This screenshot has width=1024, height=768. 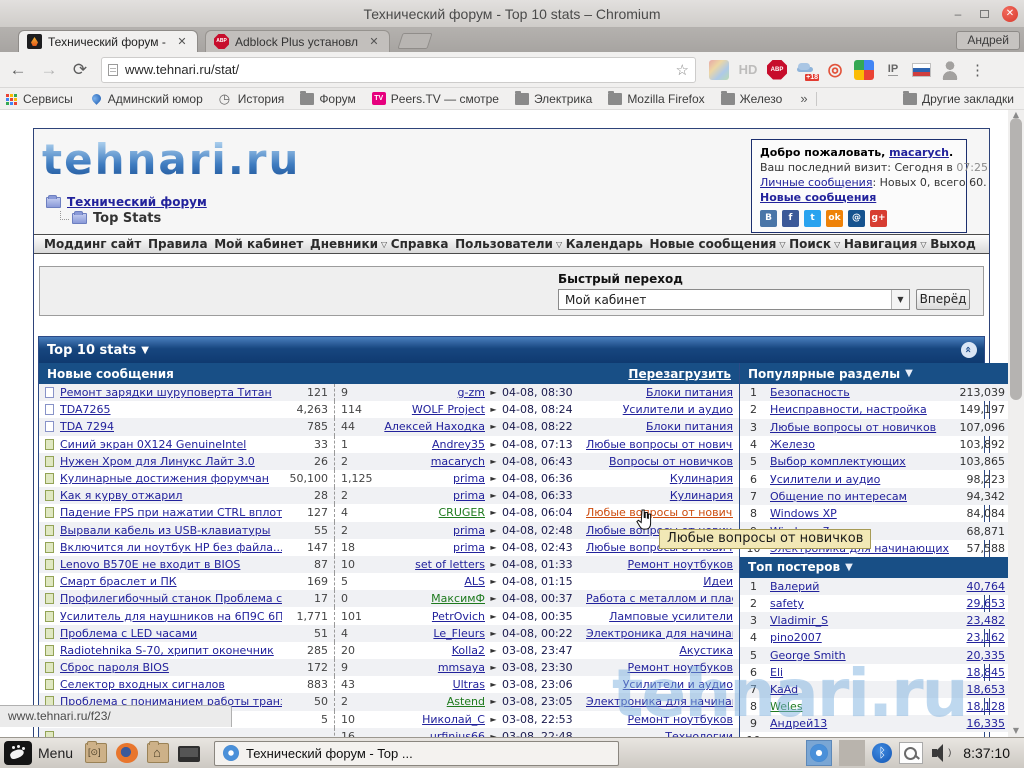 What do you see at coordinates (171, 409) in the screenshot?
I see `thread-title-link: TDA7265` at bounding box center [171, 409].